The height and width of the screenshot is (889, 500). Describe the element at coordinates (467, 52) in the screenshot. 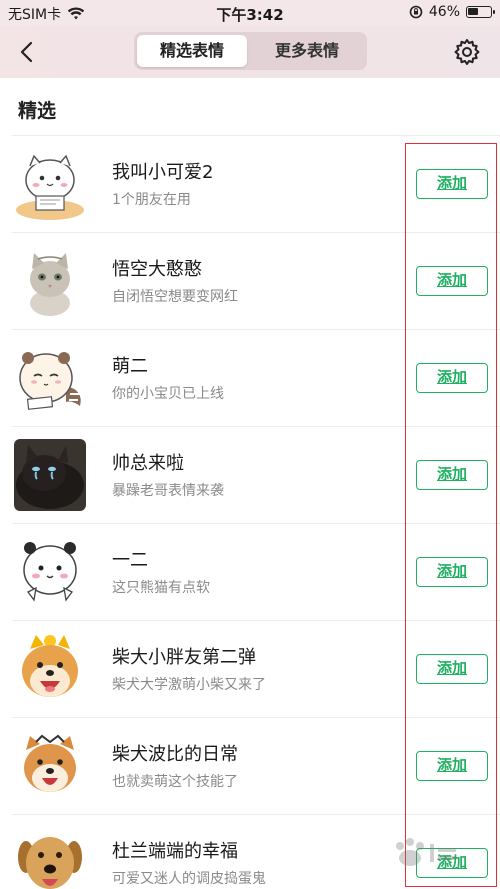

I see `gear-icon` at that location.